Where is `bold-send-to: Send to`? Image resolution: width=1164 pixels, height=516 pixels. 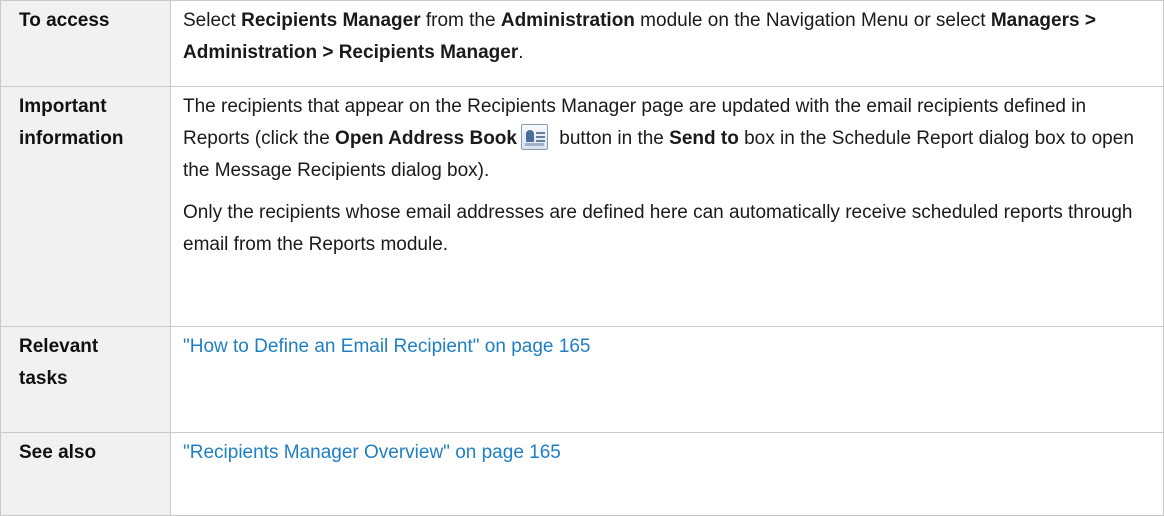 bold-send-to: Send to is located at coordinates (704, 138).